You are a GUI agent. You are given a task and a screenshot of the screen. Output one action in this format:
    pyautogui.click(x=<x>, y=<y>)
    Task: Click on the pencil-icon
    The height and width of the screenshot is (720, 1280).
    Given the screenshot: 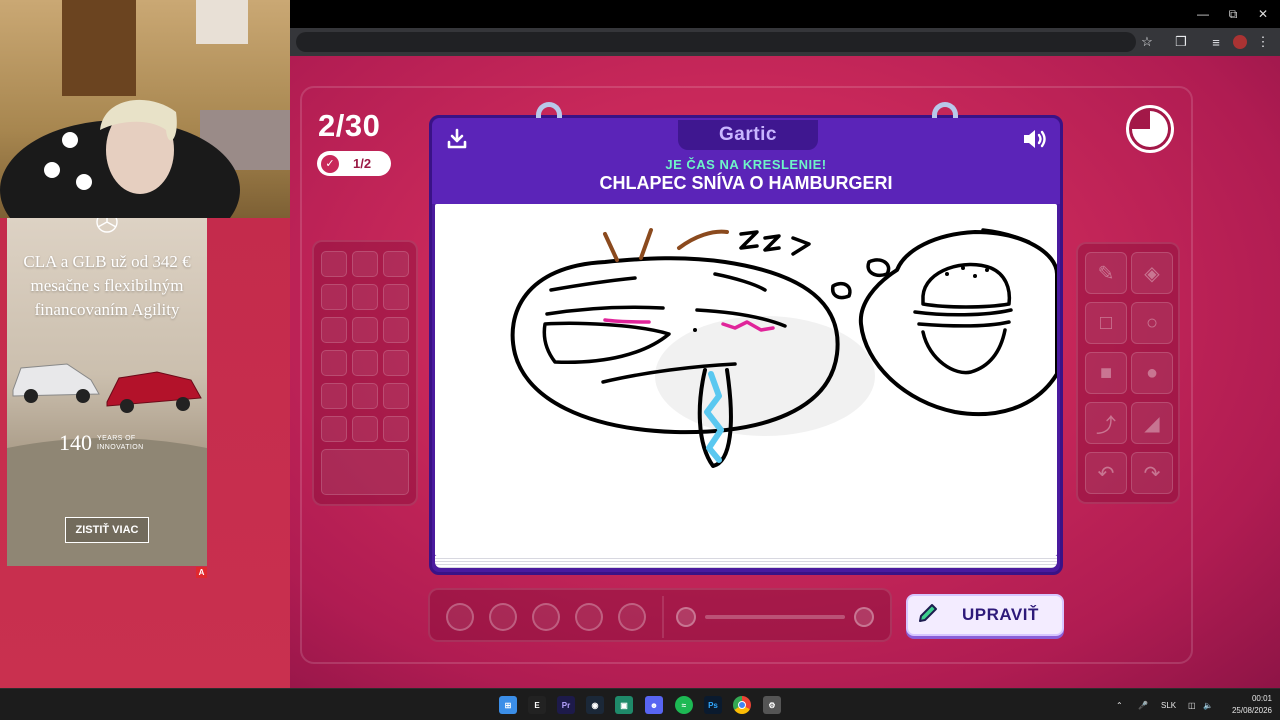 What is the action you would take?
    pyautogui.click(x=928, y=615)
    